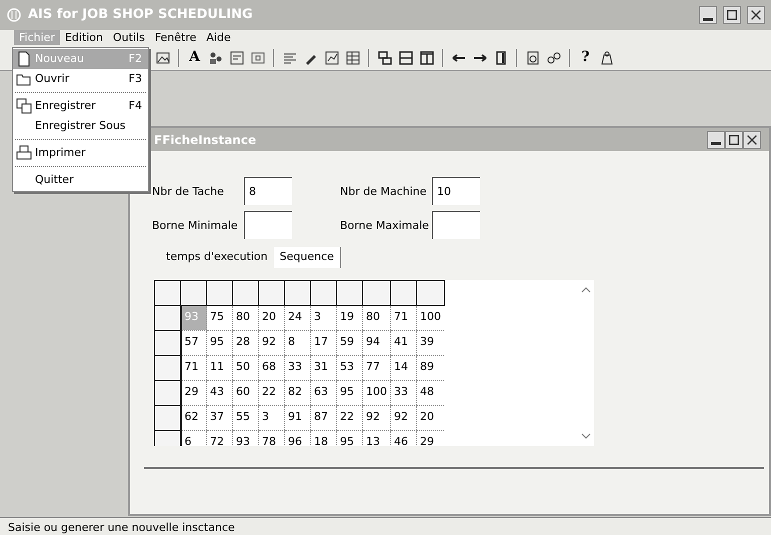 This screenshot has height=535, width=771. I want to click on grid-cell: 50, so click(245, 367).